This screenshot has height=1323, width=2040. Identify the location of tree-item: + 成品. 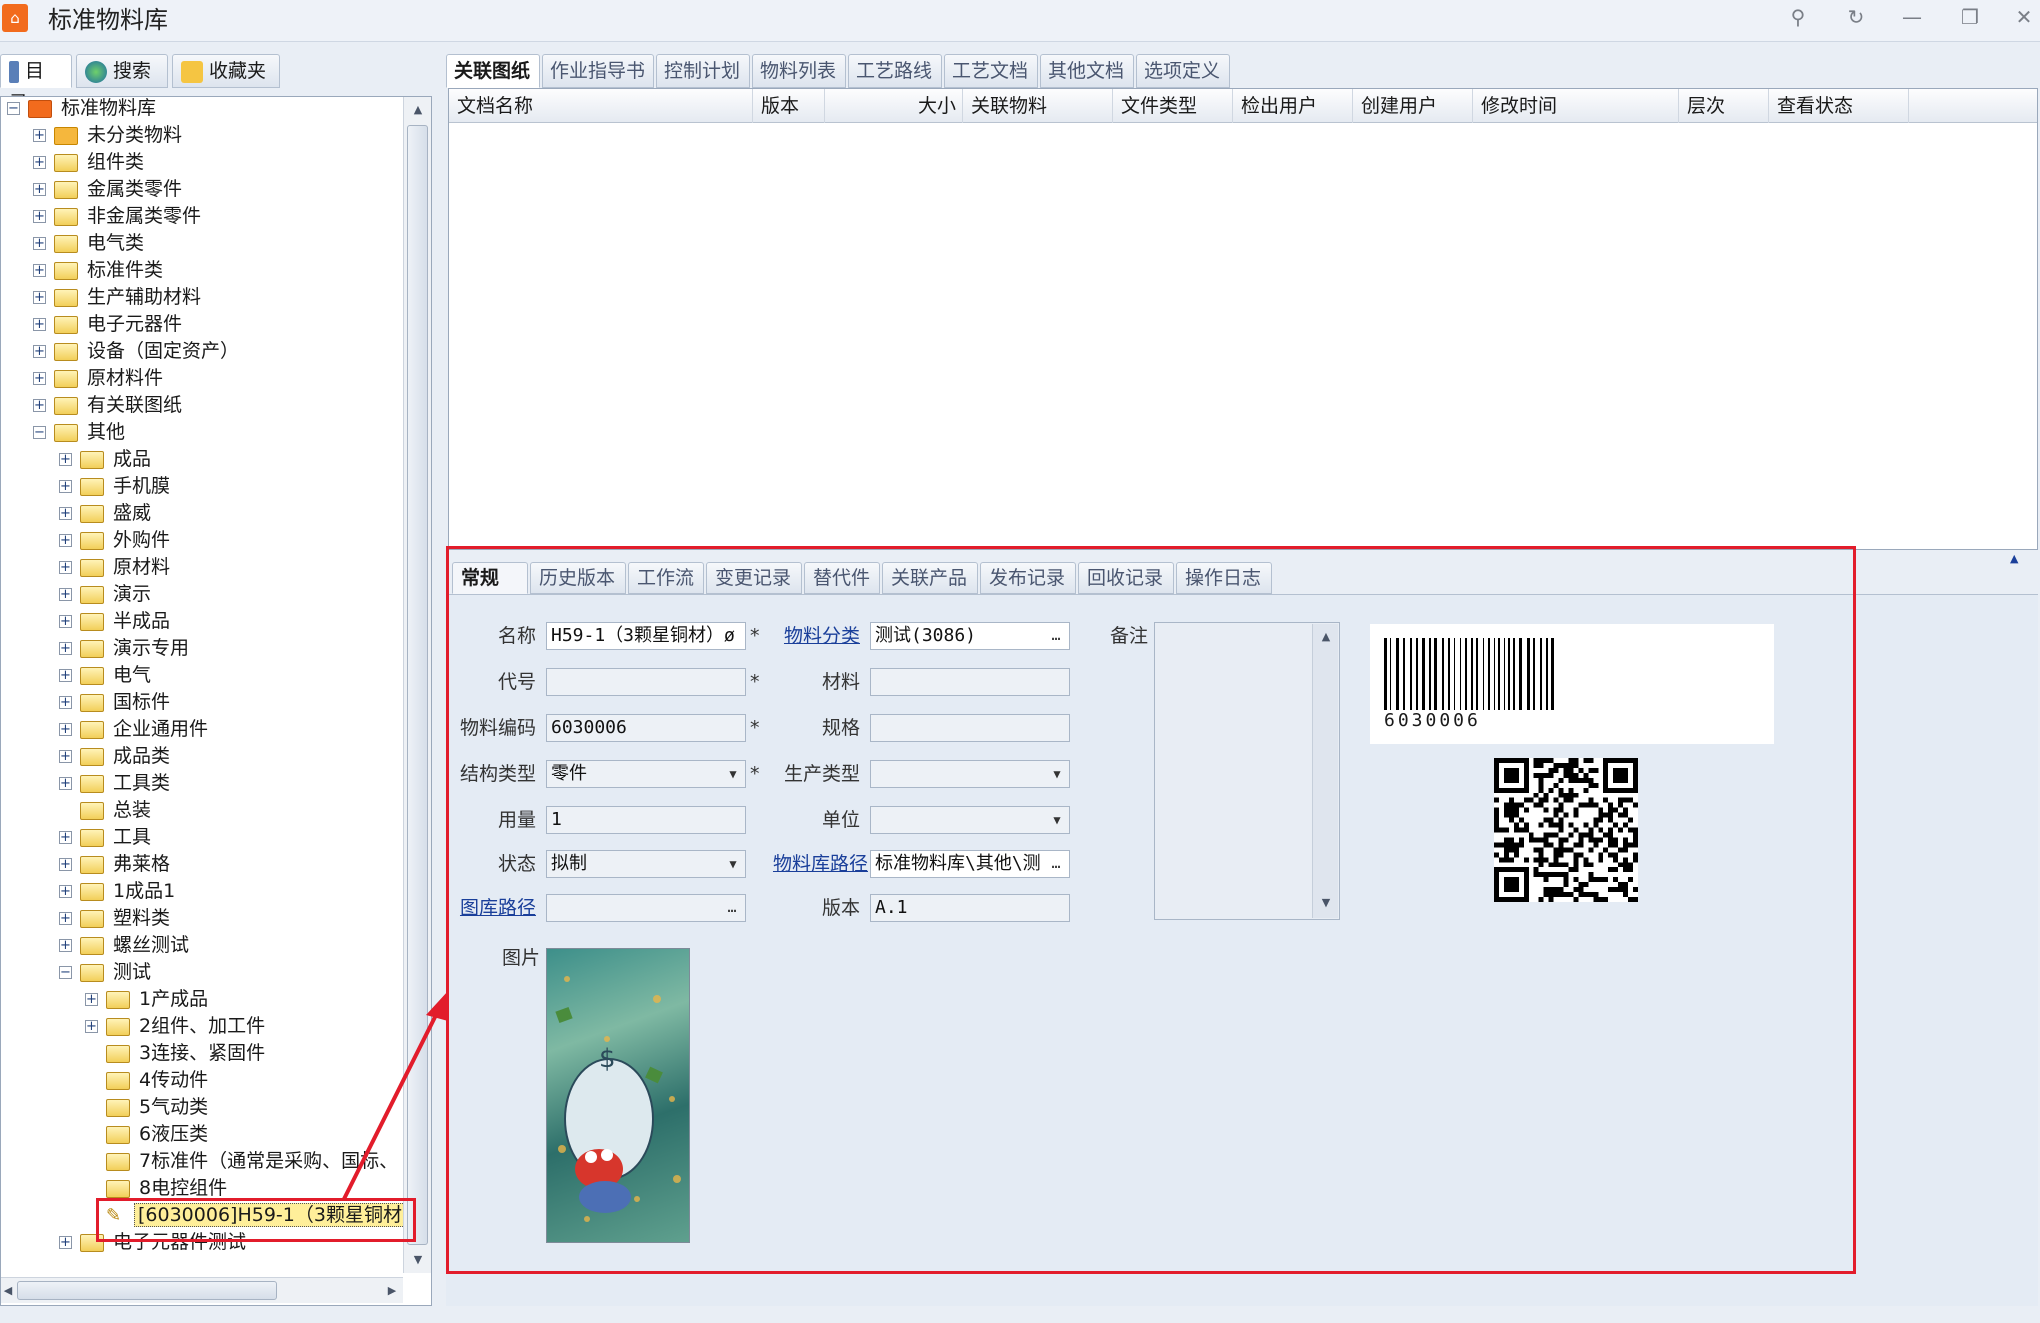
(105, 459).